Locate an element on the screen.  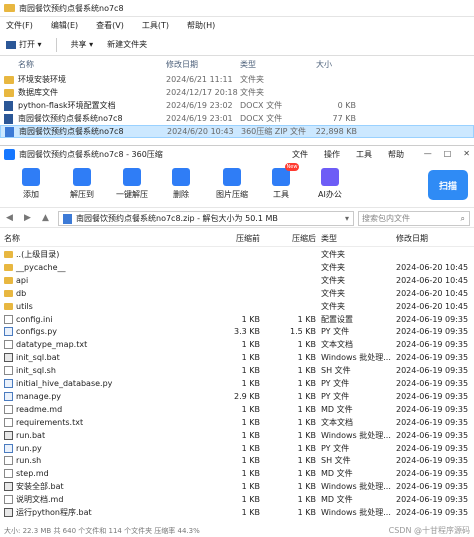
packed-size: 1.5 KB is located at coordinates (303, 332).